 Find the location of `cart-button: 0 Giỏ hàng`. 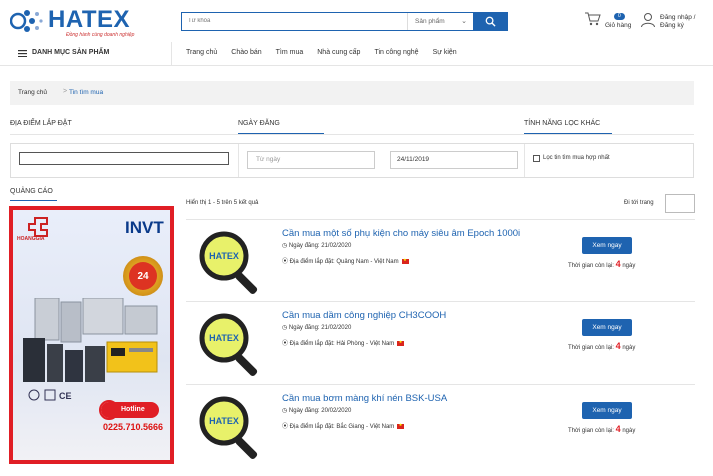

cart-button: 0 Giỏ hàng is located at coordinates (609, 22).